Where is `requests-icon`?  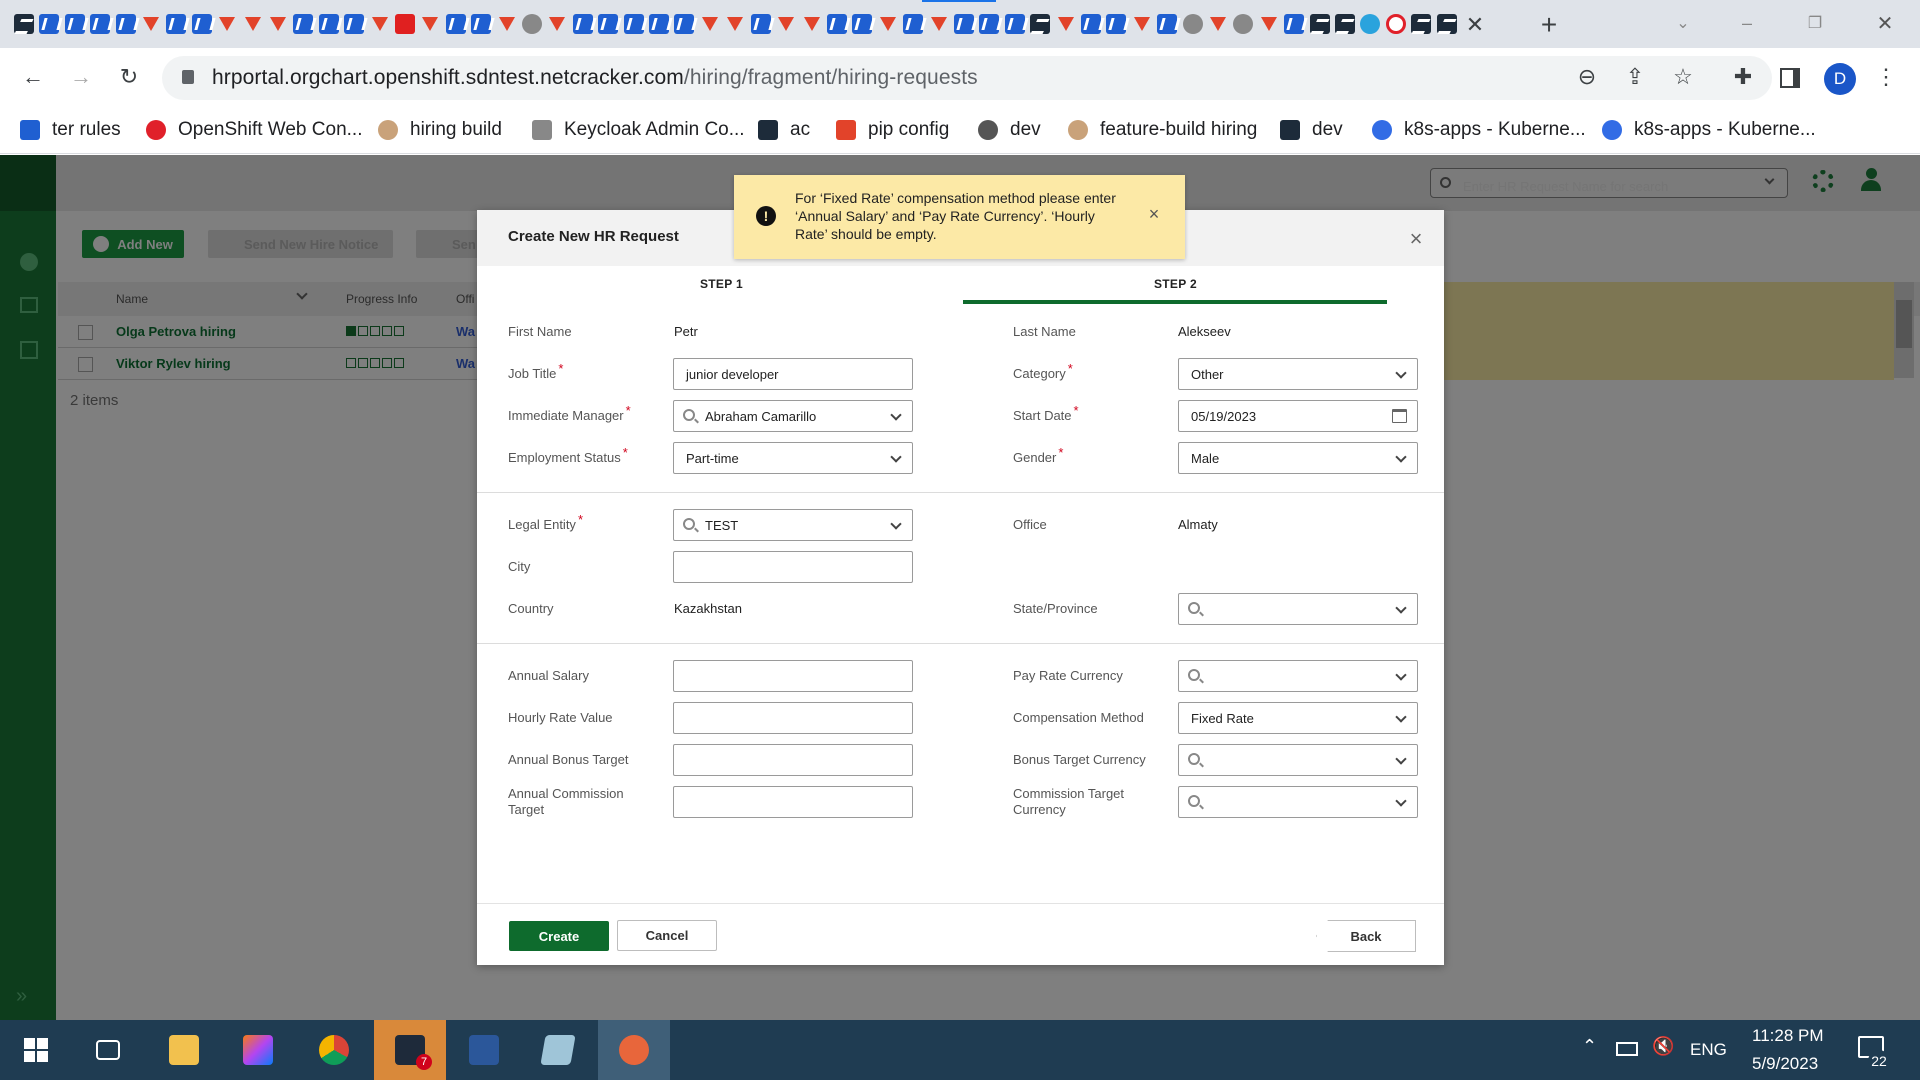
requests-icon is located at coordinates (29, 305).